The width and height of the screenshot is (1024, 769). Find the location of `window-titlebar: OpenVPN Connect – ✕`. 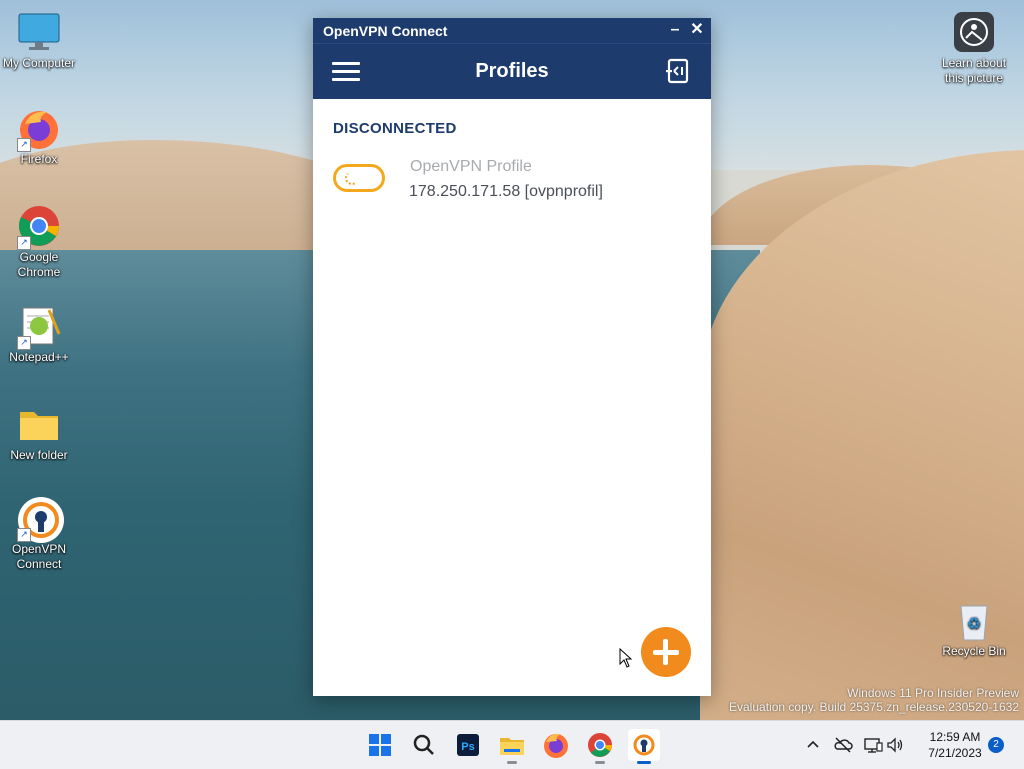

window-titlebar: OpenVPN Connect – ✕ is located at coordinates (512, 30).